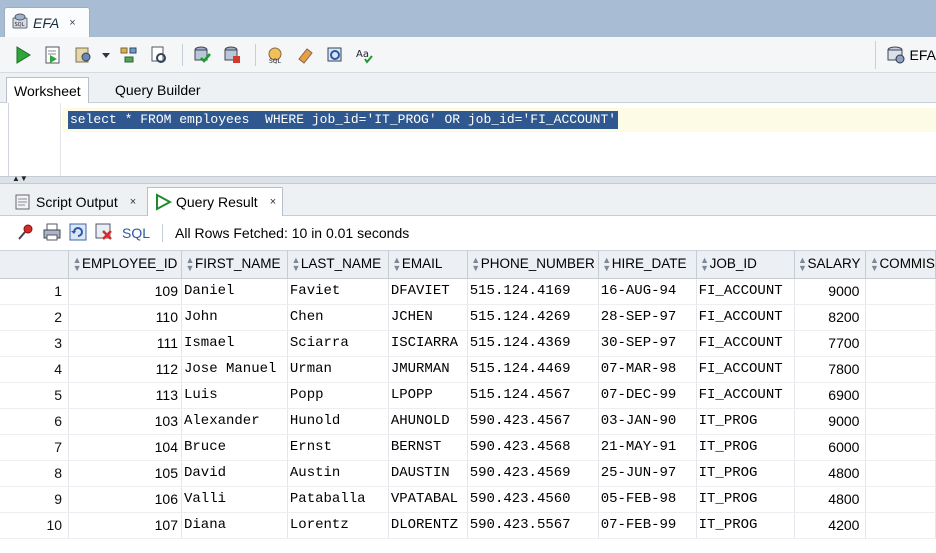  Describe the element at coordinates (830, 525) in the screenshot. I see `cell-salary: 4200` at that location.